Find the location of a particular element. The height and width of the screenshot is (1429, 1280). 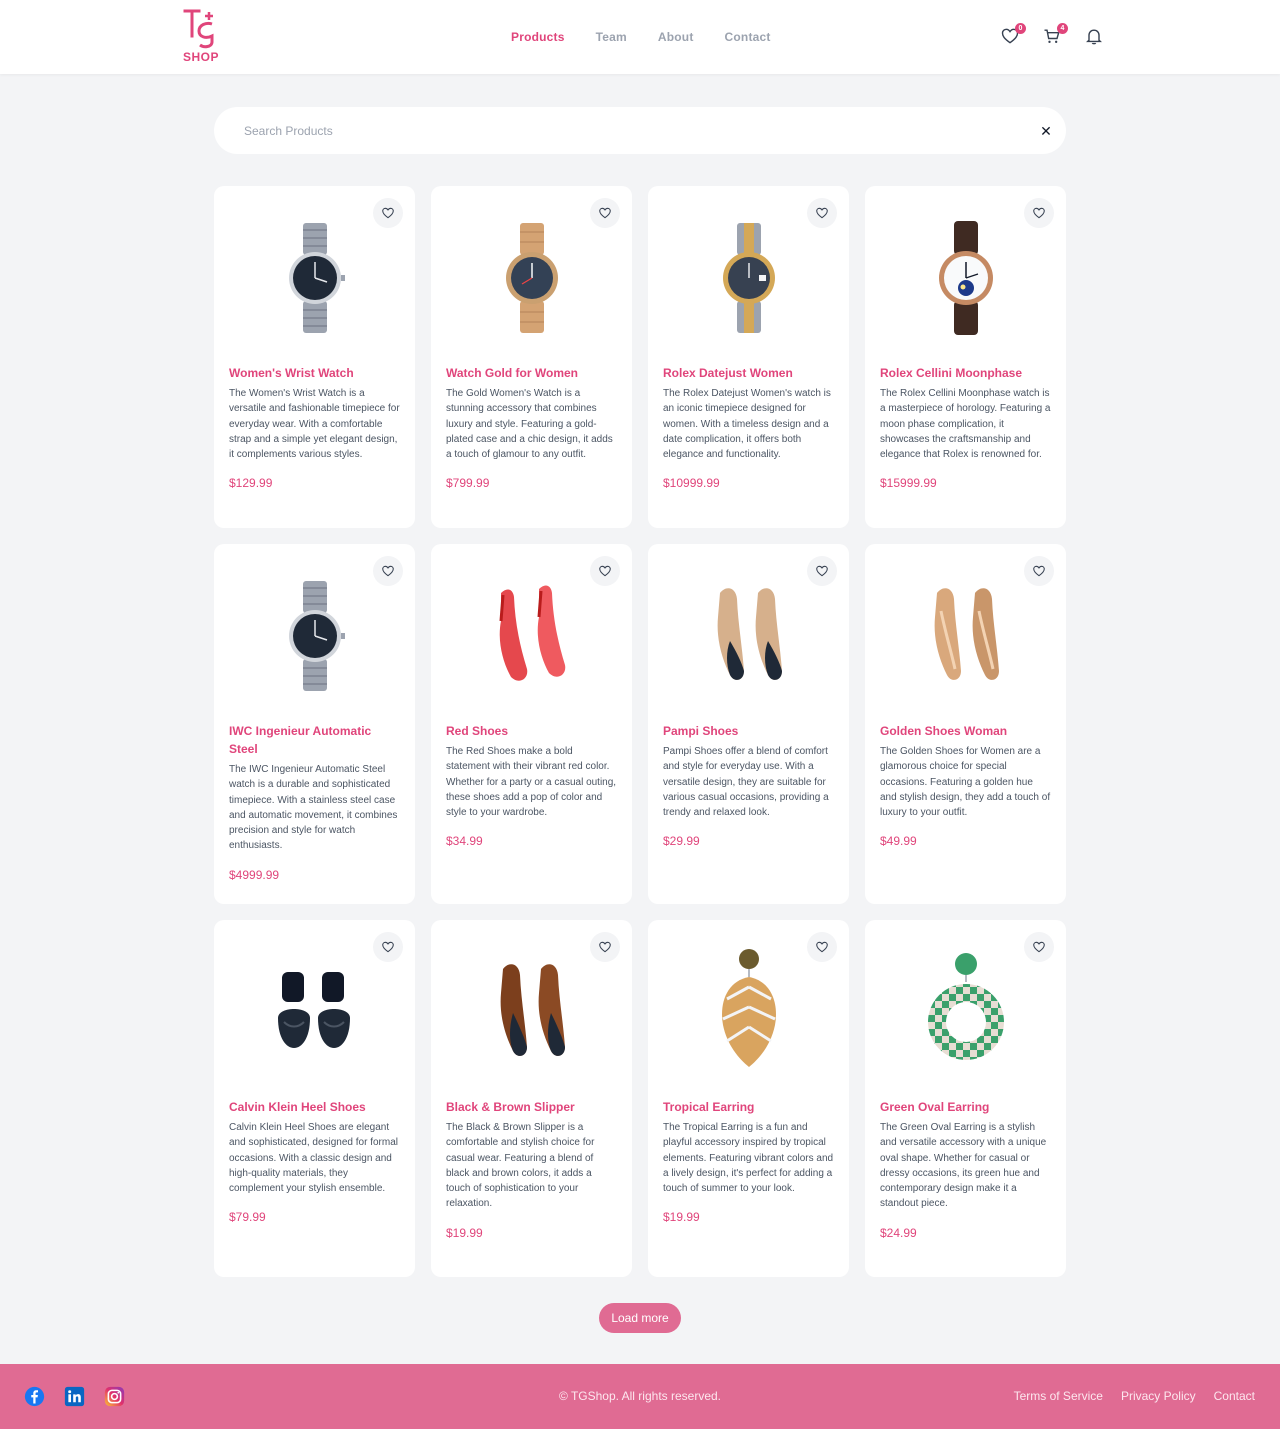

notifications-button is located at coordinates (1094, 36).